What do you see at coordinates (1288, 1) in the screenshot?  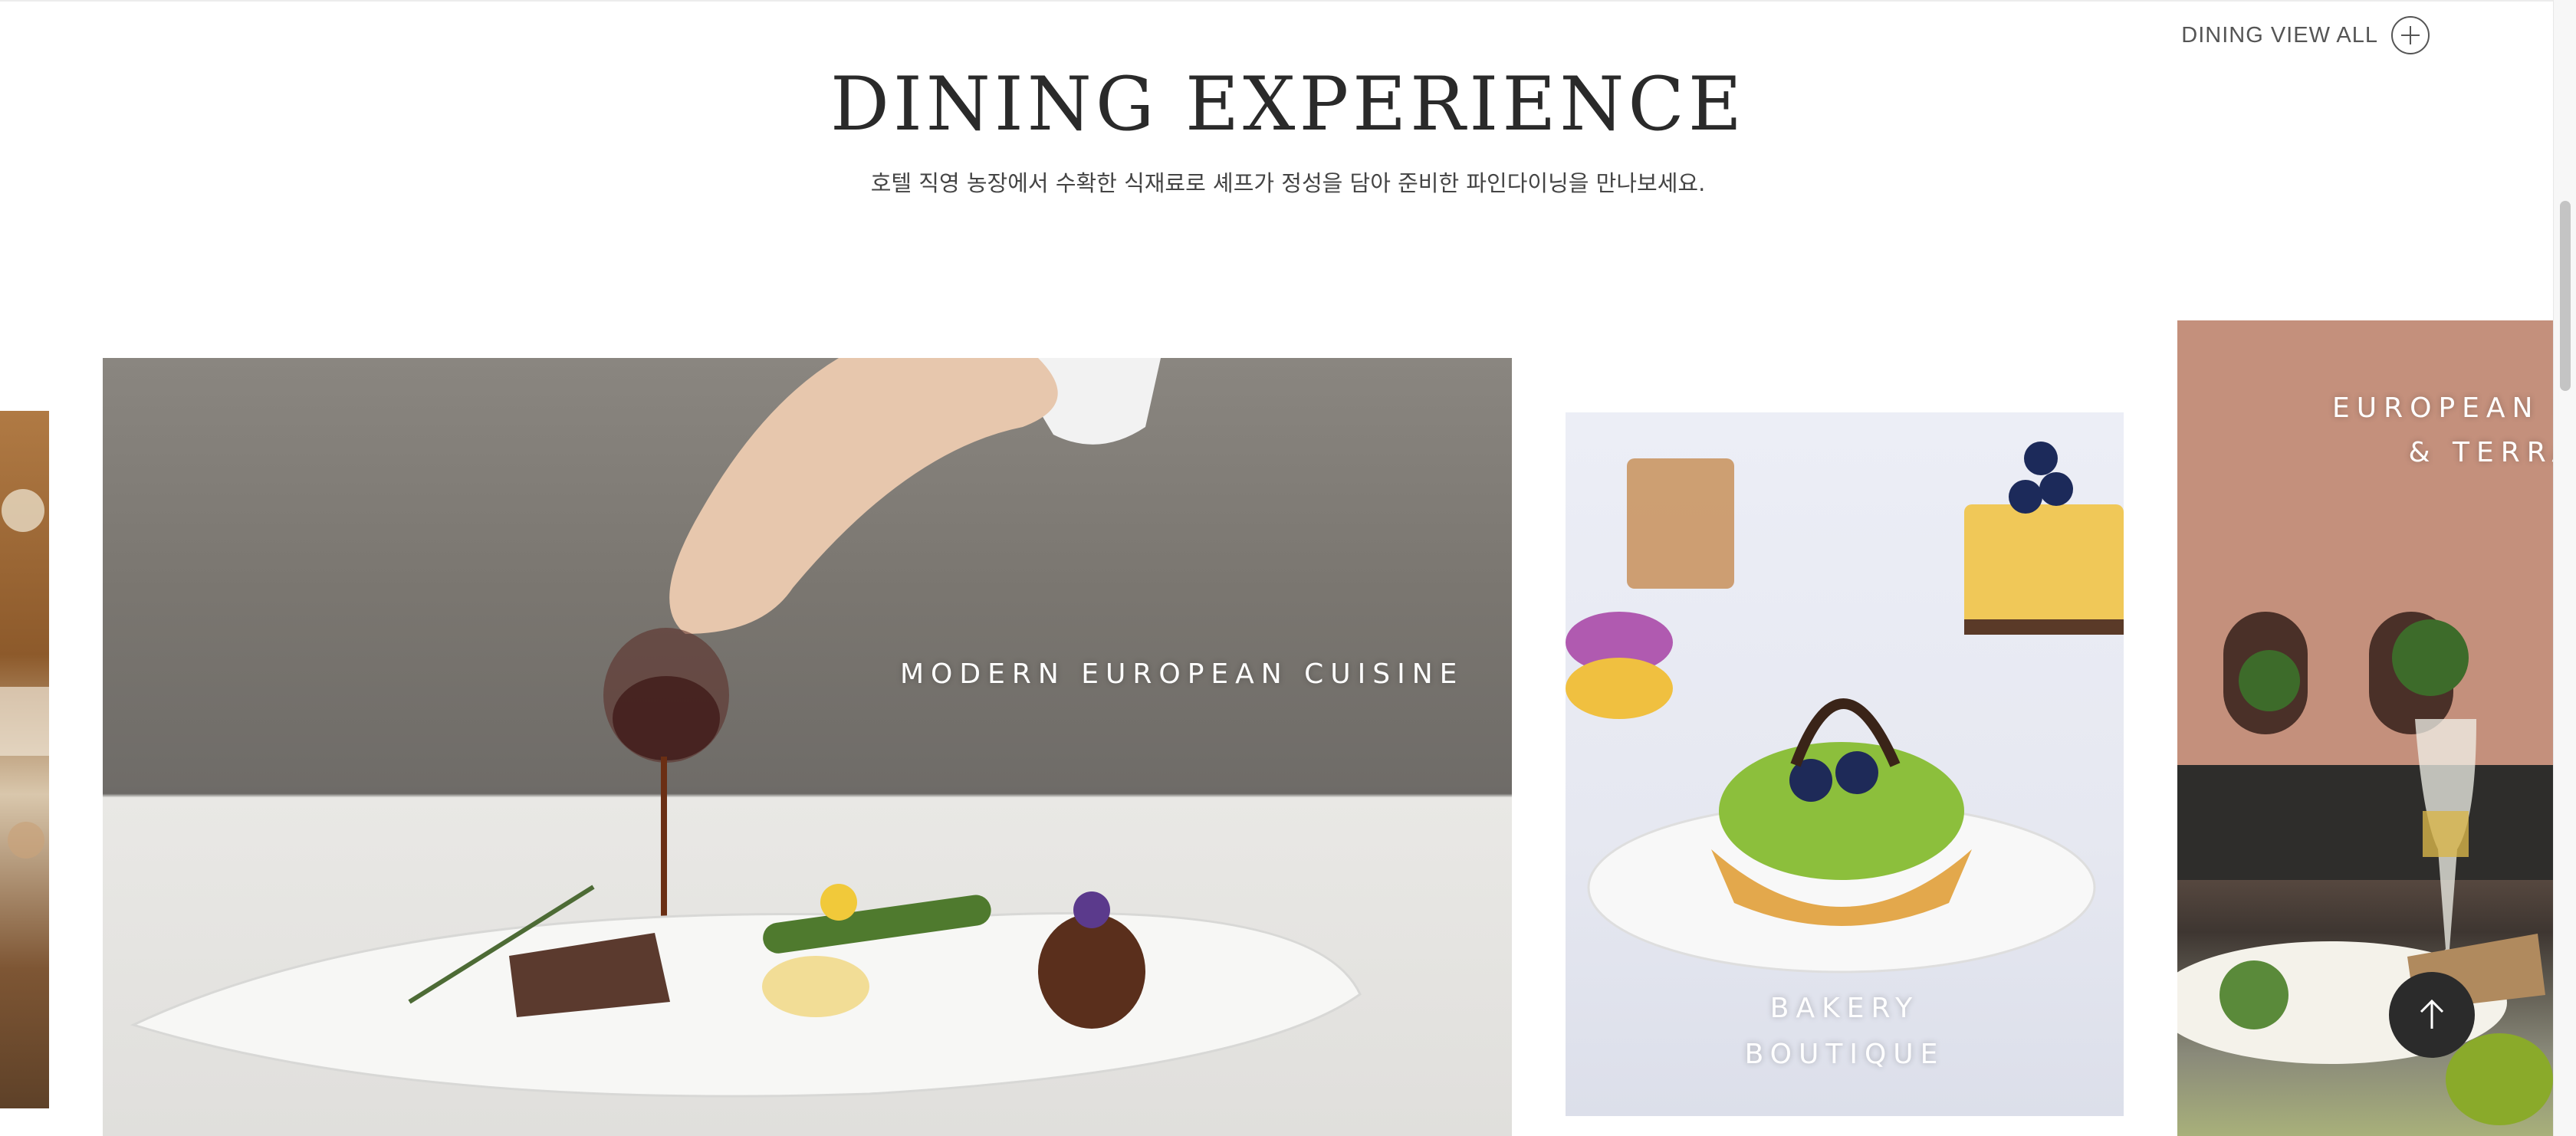 I see `top-divider` at bounding box center [1288, 1].